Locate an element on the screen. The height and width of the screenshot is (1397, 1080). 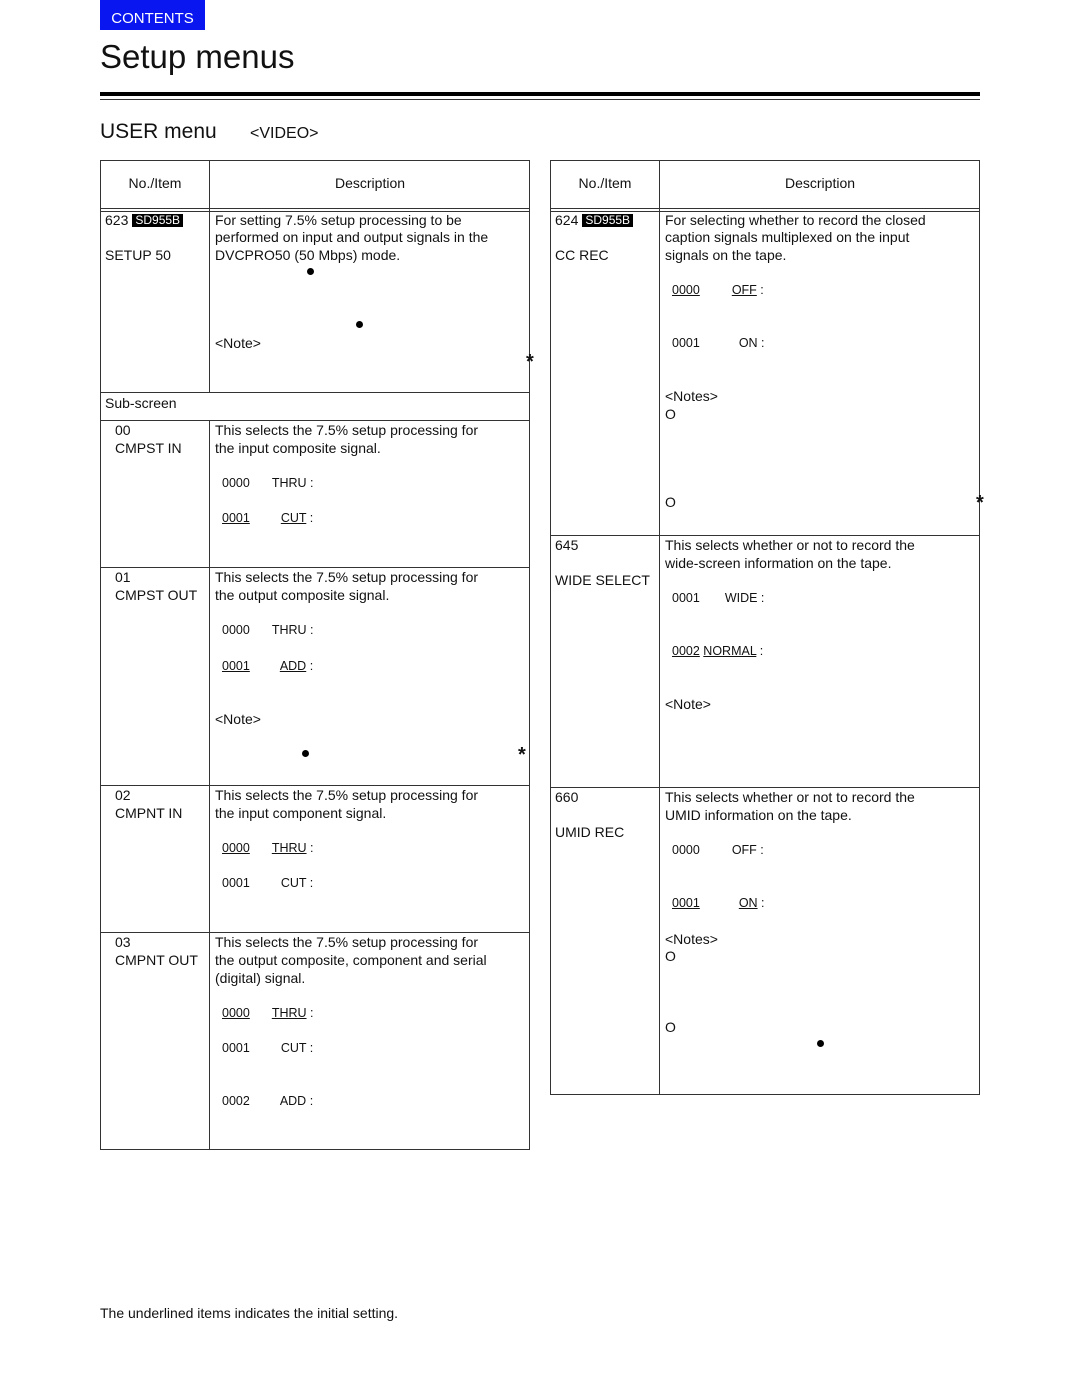
item-number: 623 SD955B is located at coordinates (144, 221).